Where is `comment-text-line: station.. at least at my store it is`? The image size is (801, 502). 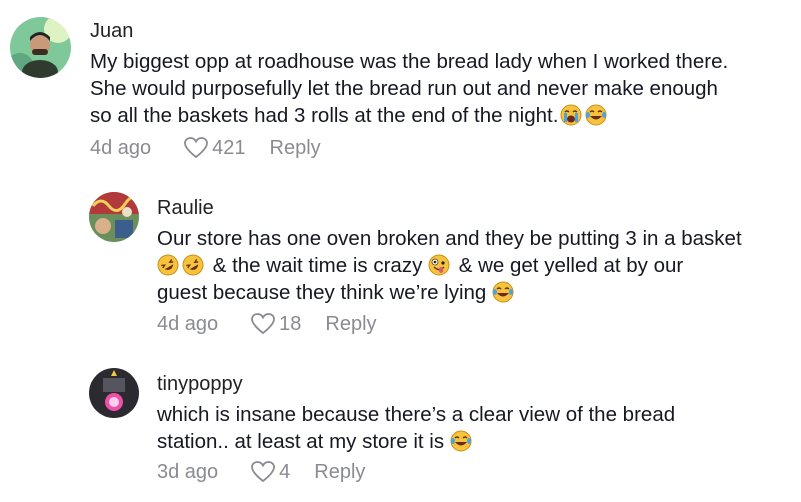 comment-text-line: station.. at least at my store it is is located at coordinates (416, 441).